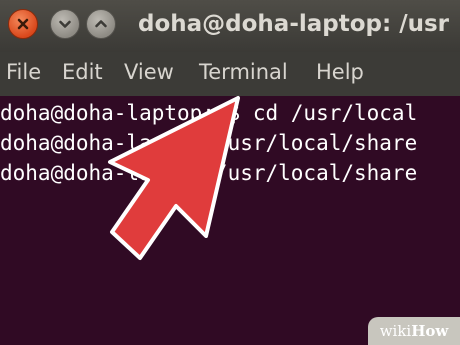 This screenshot has height=345, width=460. Describe the element at coordinates (430, 331) in the screenshot. I see `watermark-suffix: How` at that location.